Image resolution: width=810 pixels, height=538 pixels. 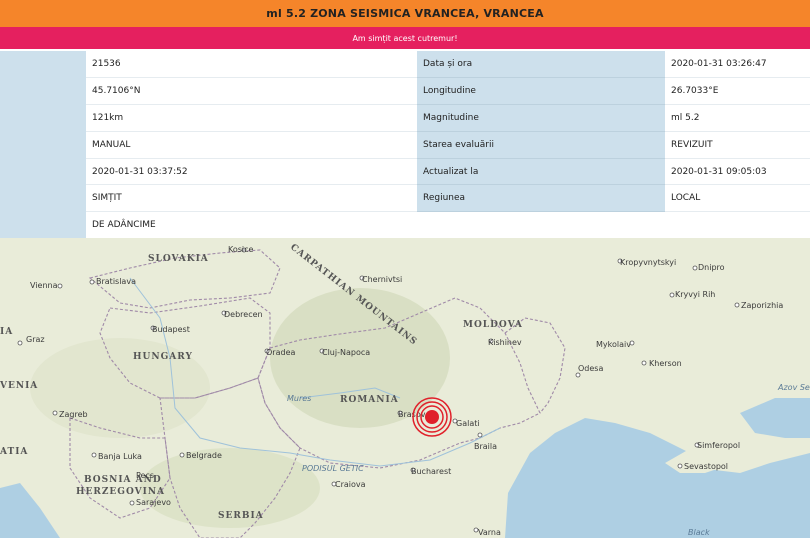 I want to click on table-row: SIMȚIT Regiunea LOCAL, so click(x=405, y=198).